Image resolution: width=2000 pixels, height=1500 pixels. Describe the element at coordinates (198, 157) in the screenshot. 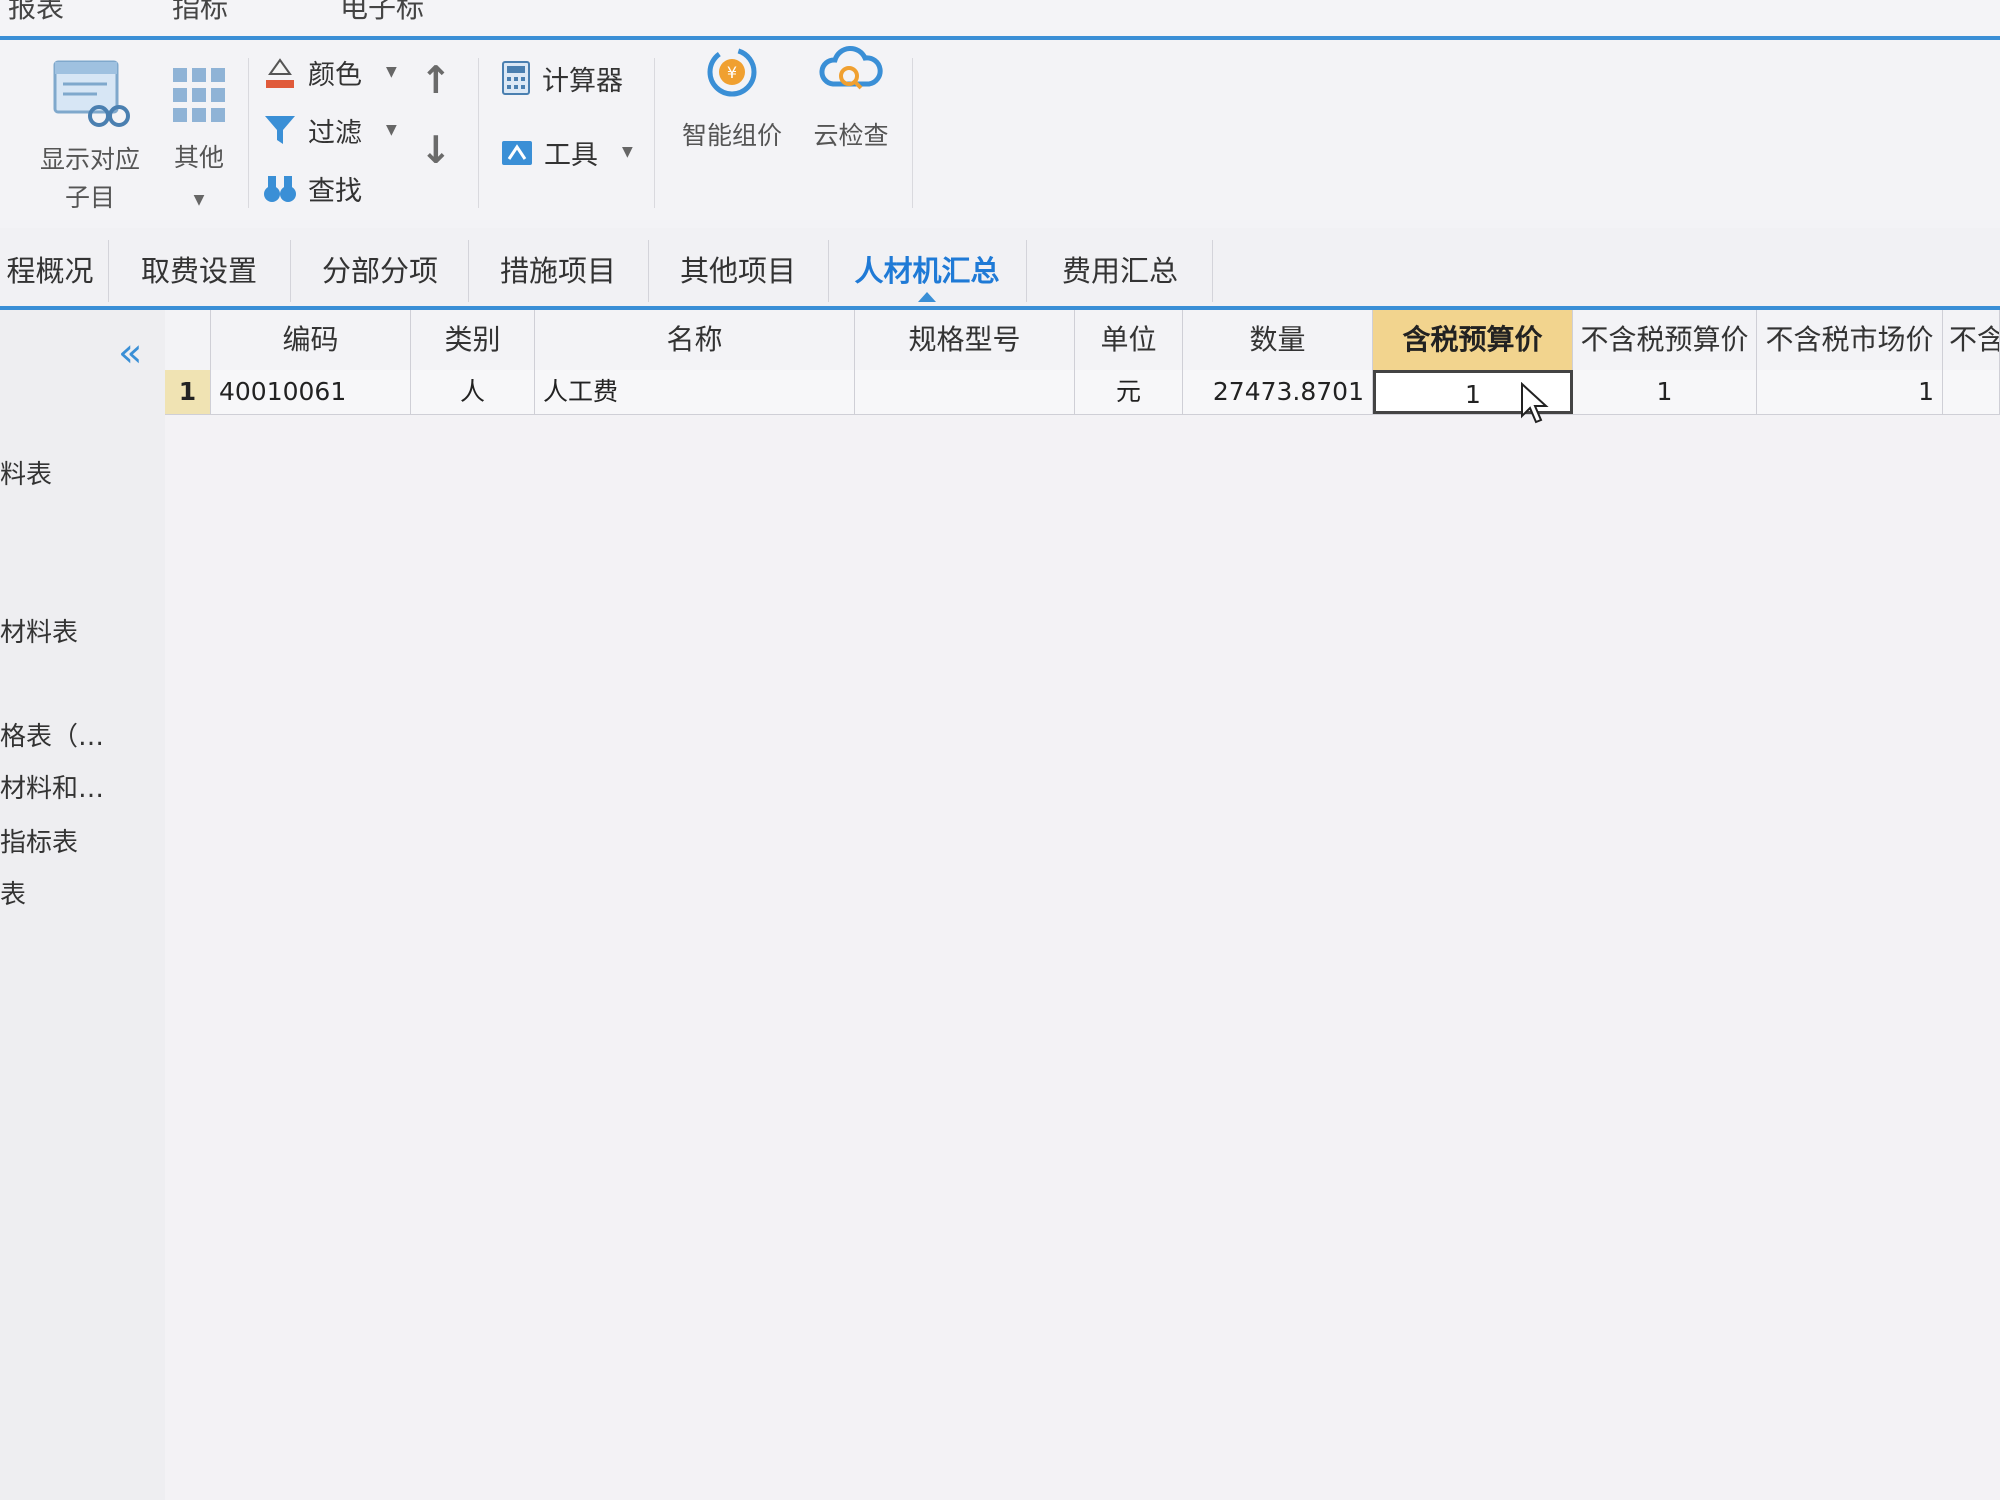

I see `other-label: 其他` at that location.